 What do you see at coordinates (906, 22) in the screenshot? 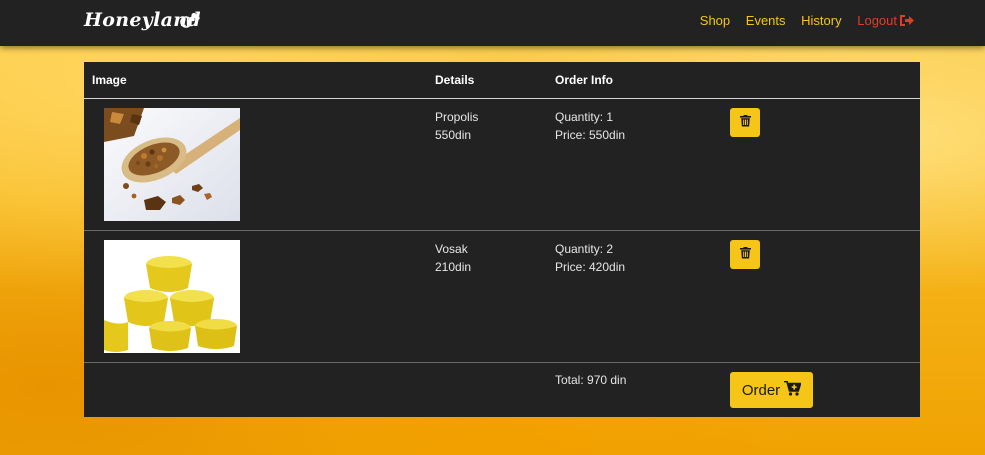
I see `logout-icon` at bounding box center [906, 22].